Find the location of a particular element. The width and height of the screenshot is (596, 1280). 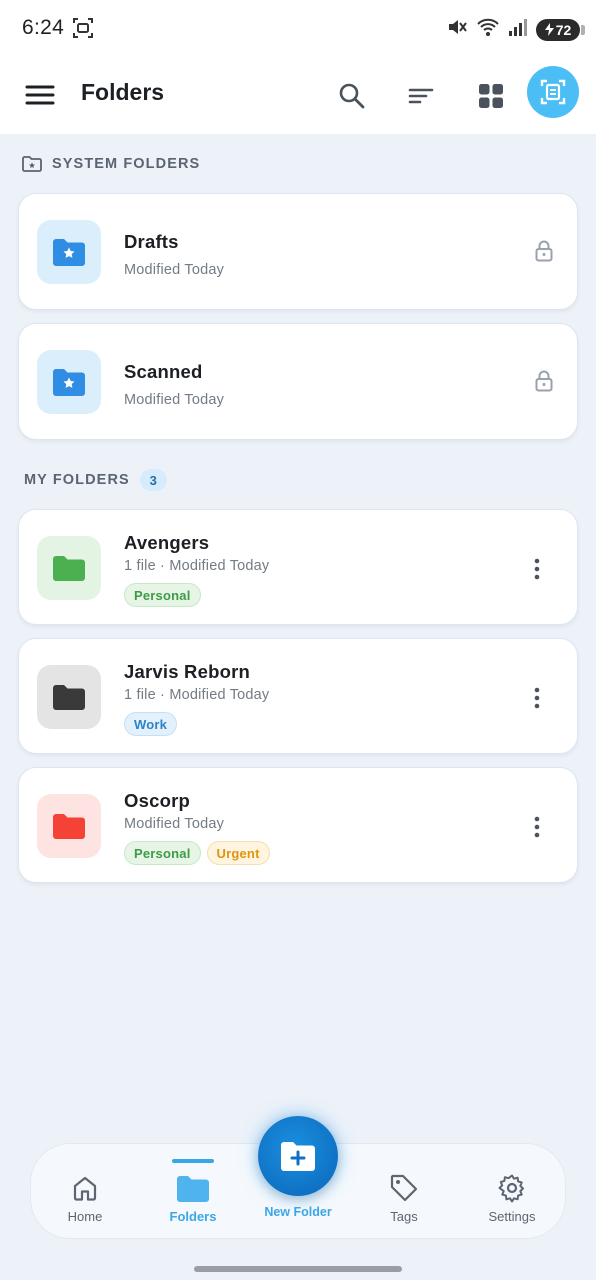

folder-tags: Personal Urgent is located at coordinates (197, 853).